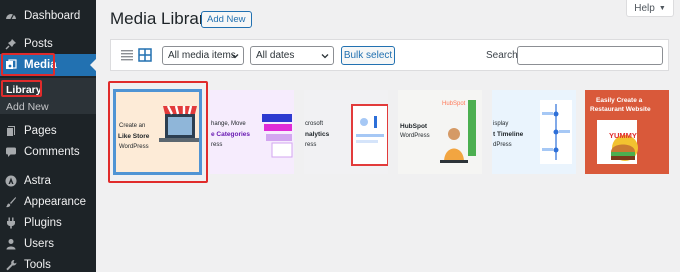 The height and width of the screenshot is (272, 680). What do you see at coordinates (37, 181) in the screenshot?
I see `sidebar-item-label: Astra` at bounding box center [37, 181].